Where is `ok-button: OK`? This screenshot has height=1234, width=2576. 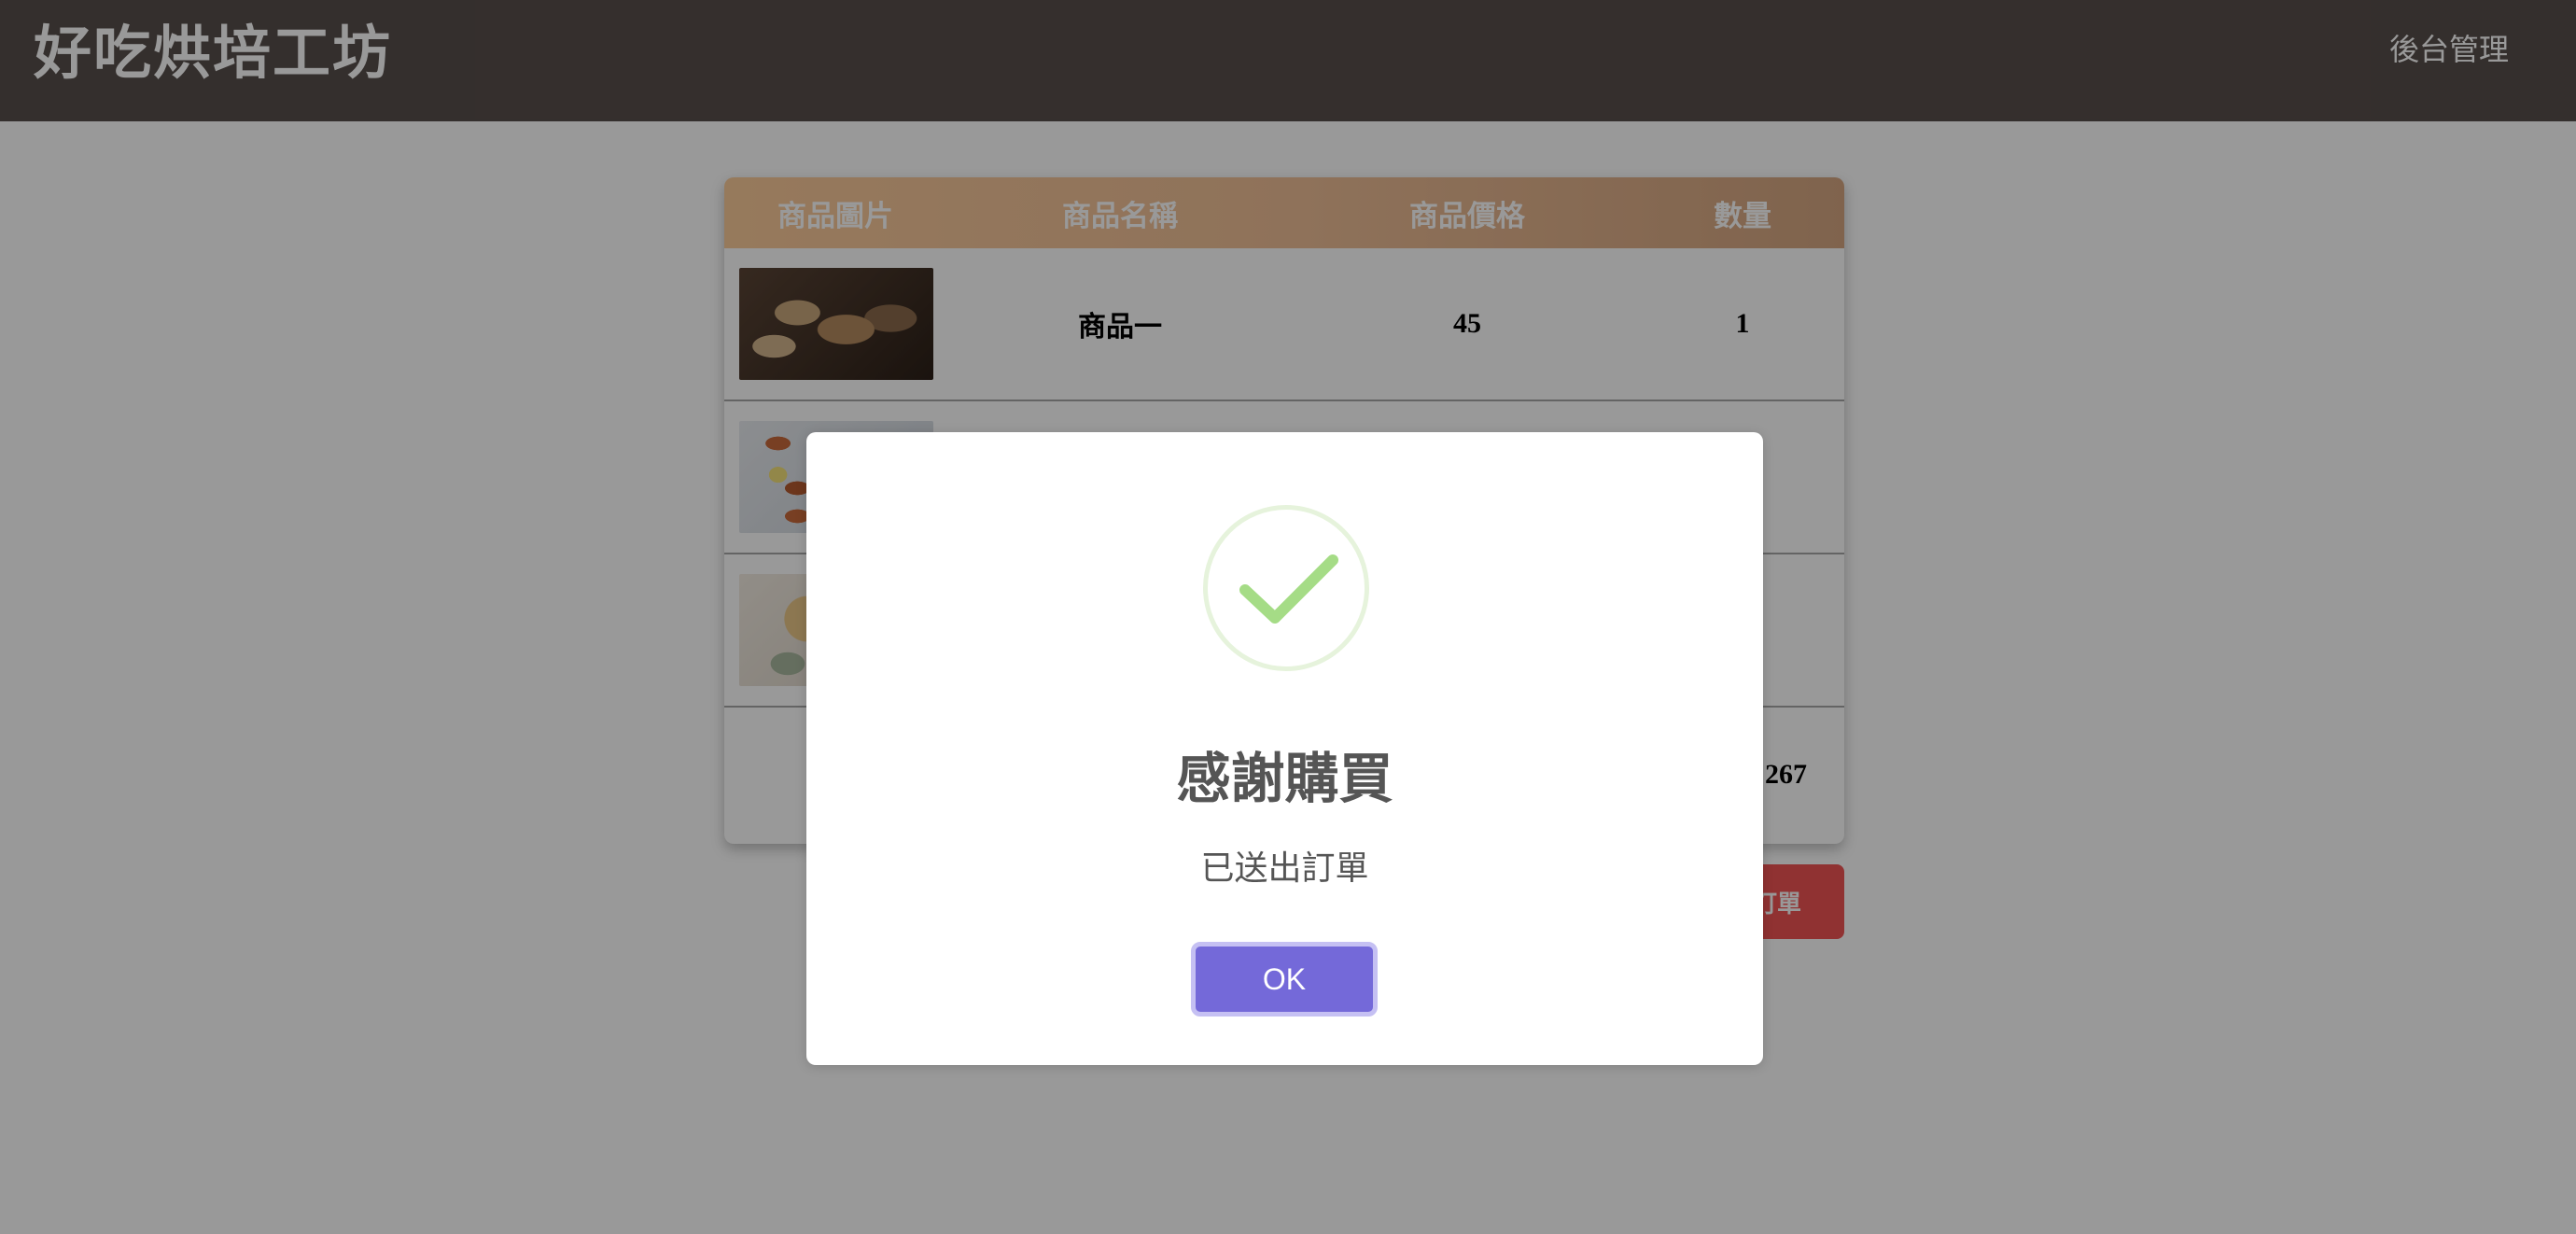 ok-button: OK is located at coordinates (1284, 979).